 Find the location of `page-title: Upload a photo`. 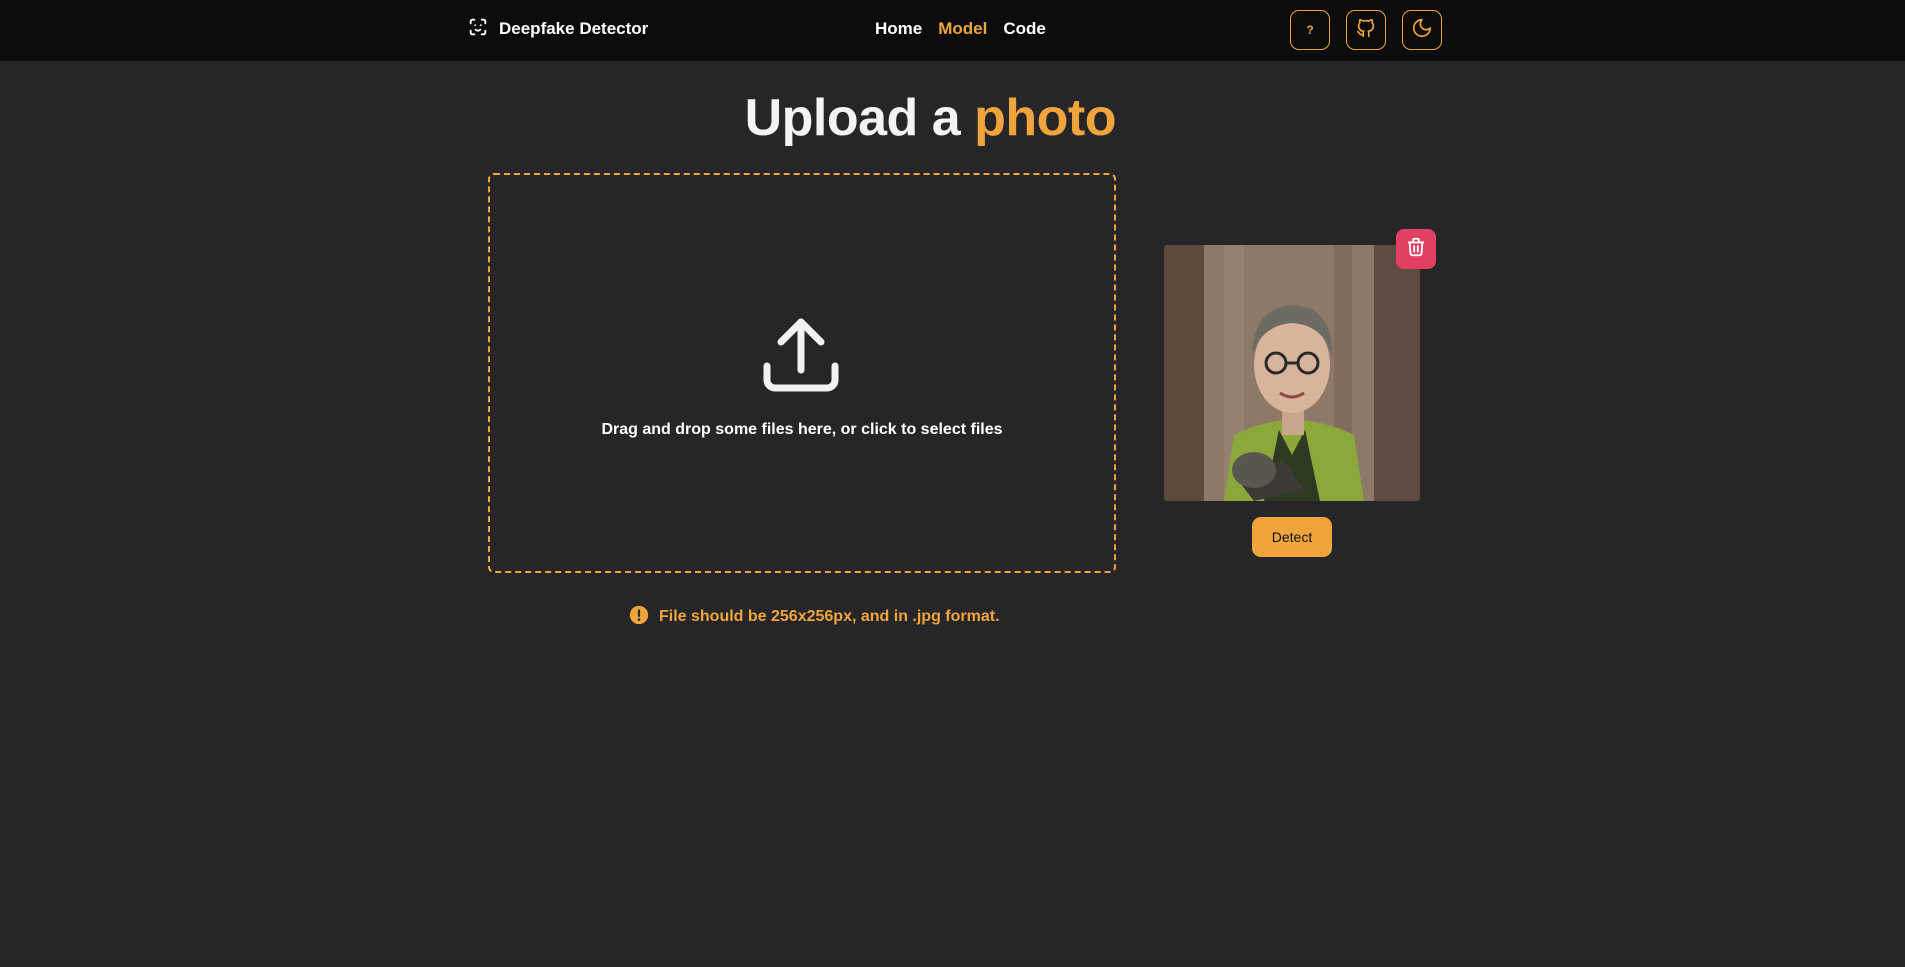

page-title: Upload a photo is located at coordinates (558, 118).